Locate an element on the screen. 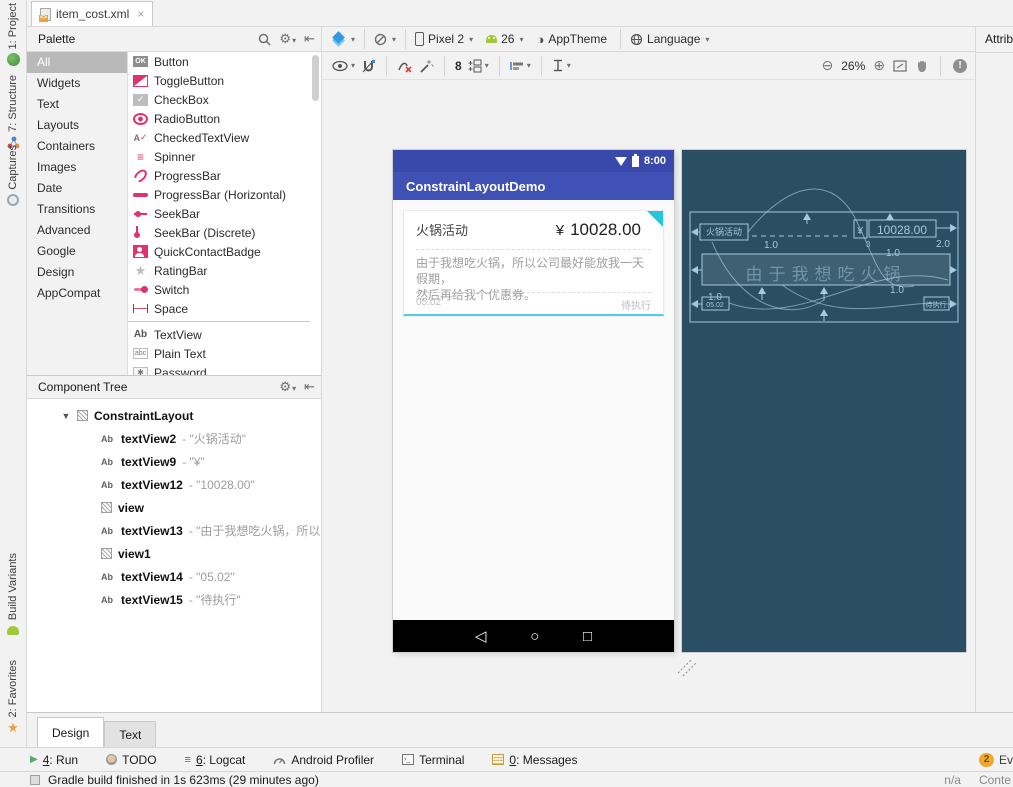  toolwindow--messages: 0: Messages is located at coordinates (534, 760).